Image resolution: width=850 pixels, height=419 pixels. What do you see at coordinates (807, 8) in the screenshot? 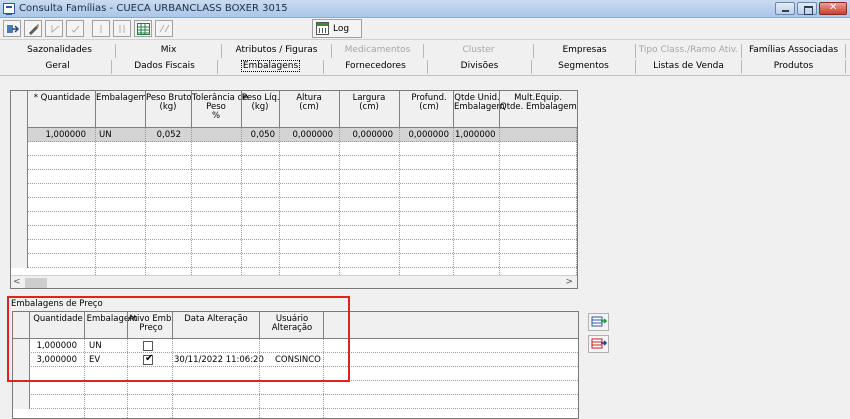
I see `maximize-button` at bounding box center [807, 8].